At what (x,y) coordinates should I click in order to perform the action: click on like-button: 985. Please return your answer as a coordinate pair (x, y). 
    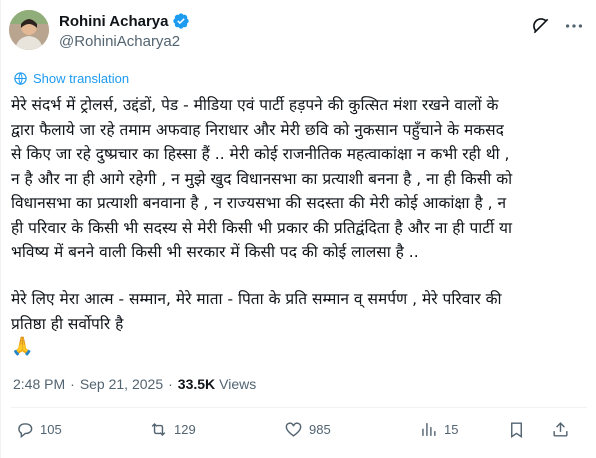
    Looking at the image, I should click on (307, 429).